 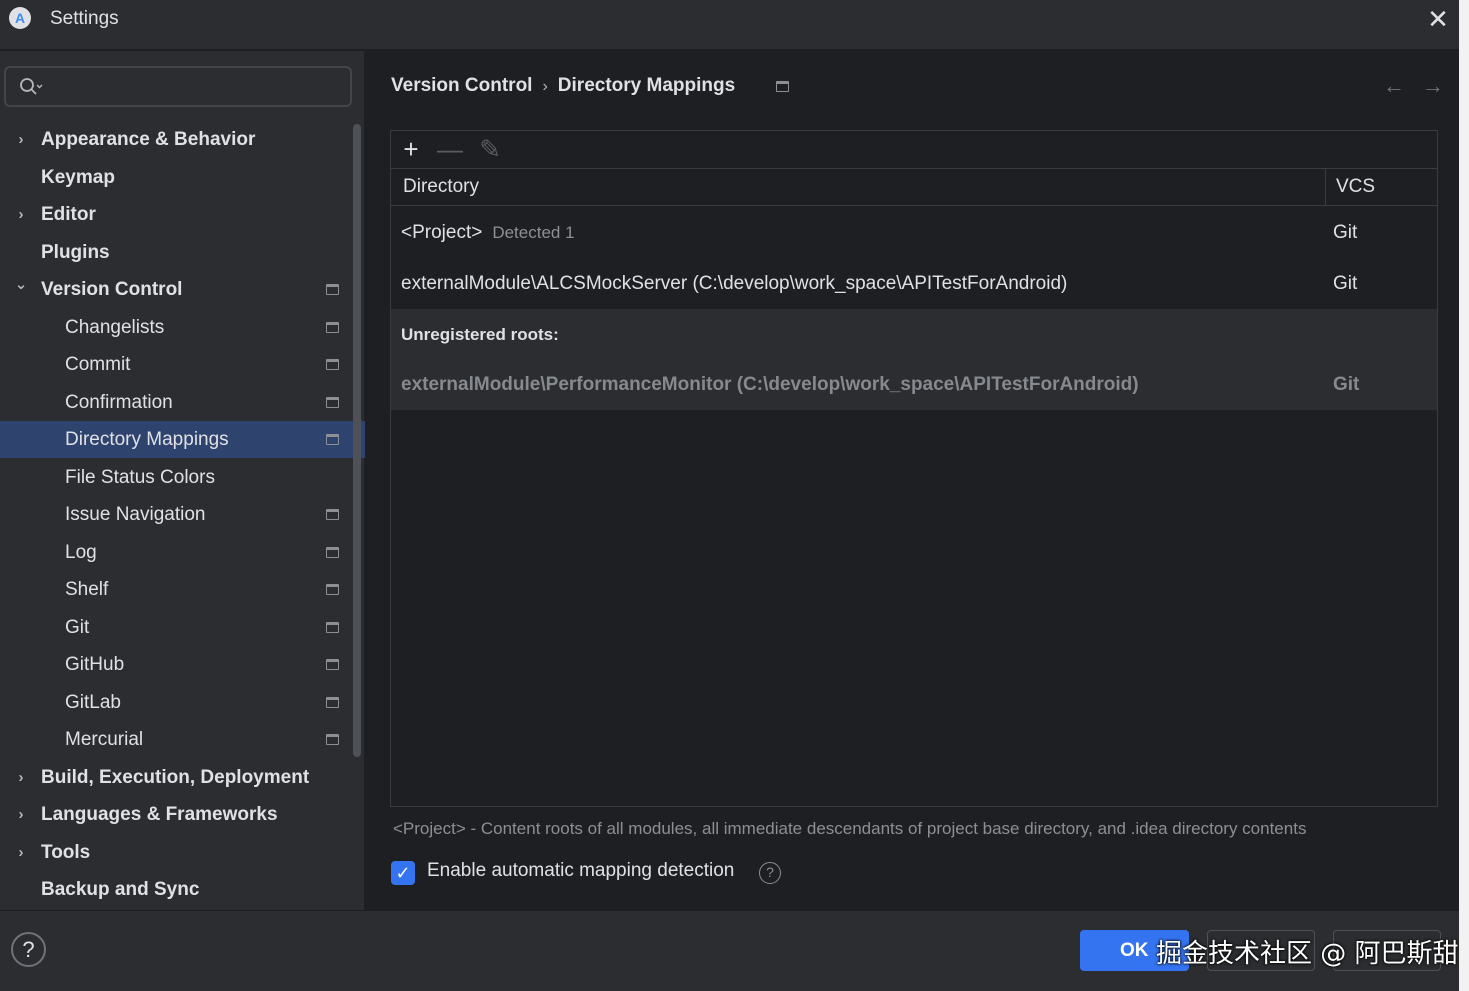 I want to click on sidebar-item-label: Editor, so click(x=68, y=214).